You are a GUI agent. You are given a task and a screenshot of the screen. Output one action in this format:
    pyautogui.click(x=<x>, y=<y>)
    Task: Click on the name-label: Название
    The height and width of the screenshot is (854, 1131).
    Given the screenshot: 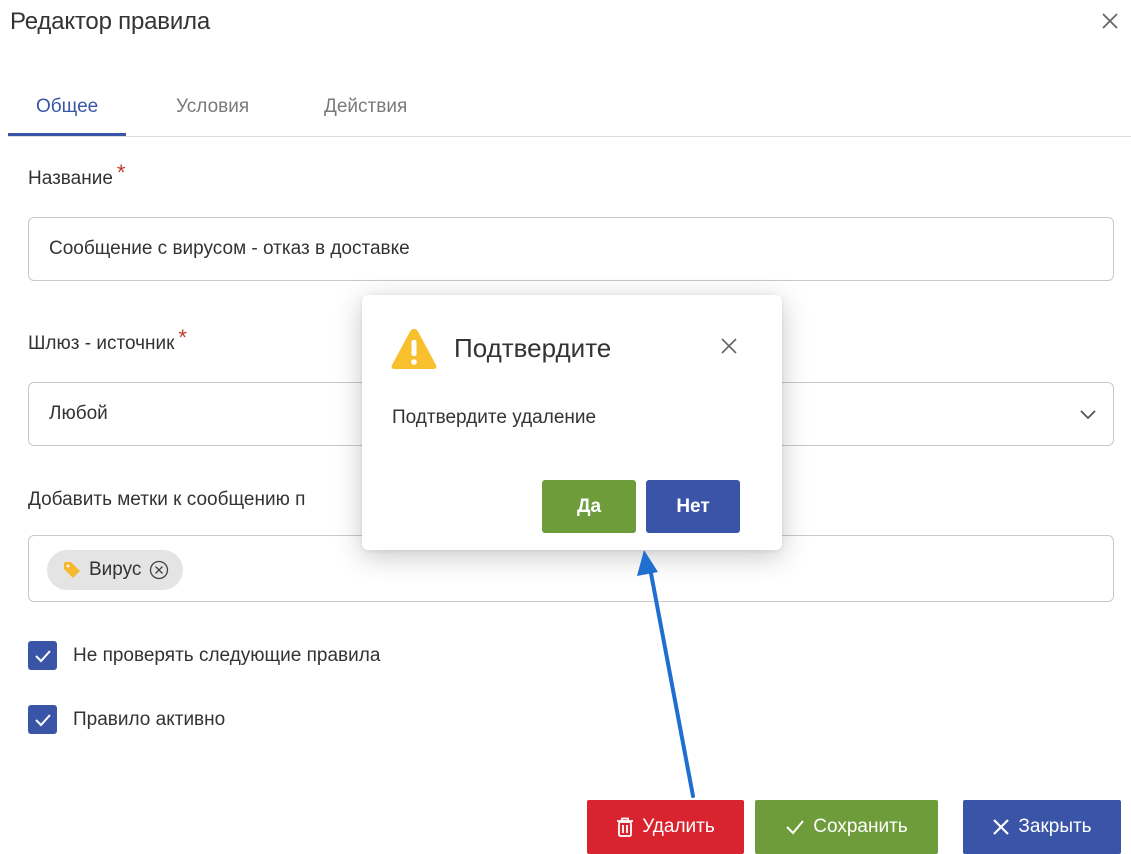 What is the action you would take?
    pyautogui.click(x=70, y=178)
    